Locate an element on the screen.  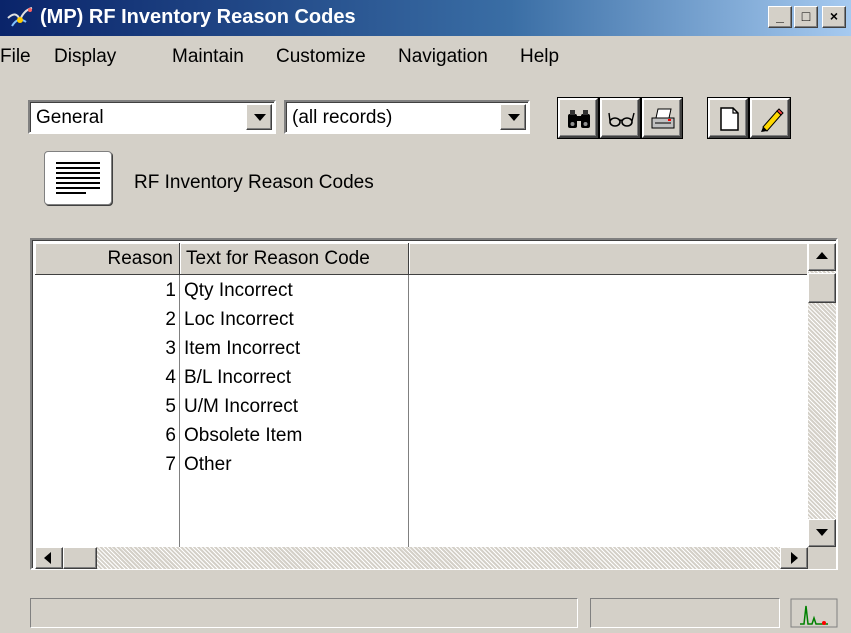
table-row: 7 Other is located at coordinates (222, 468).